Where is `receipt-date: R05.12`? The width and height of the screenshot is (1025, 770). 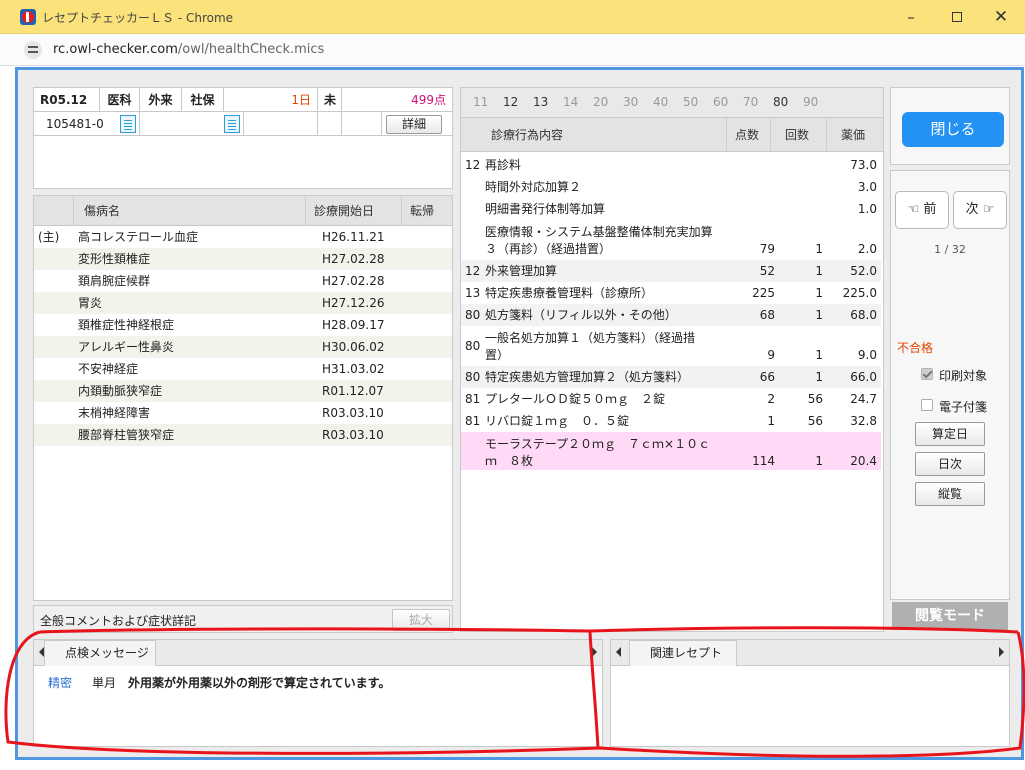
receipt-date: R05.12 is located at coordinates (67, 100).